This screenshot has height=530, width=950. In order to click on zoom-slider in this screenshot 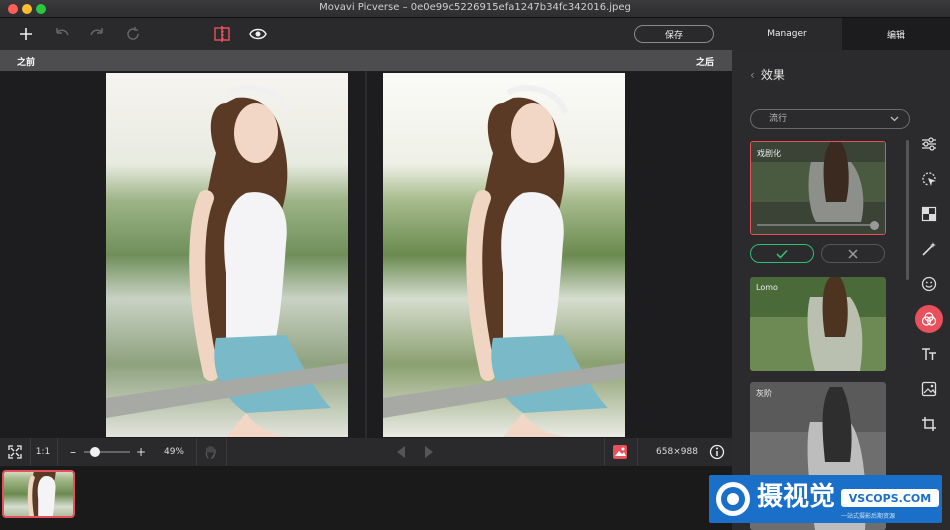, I will do `click(107, 452)`.